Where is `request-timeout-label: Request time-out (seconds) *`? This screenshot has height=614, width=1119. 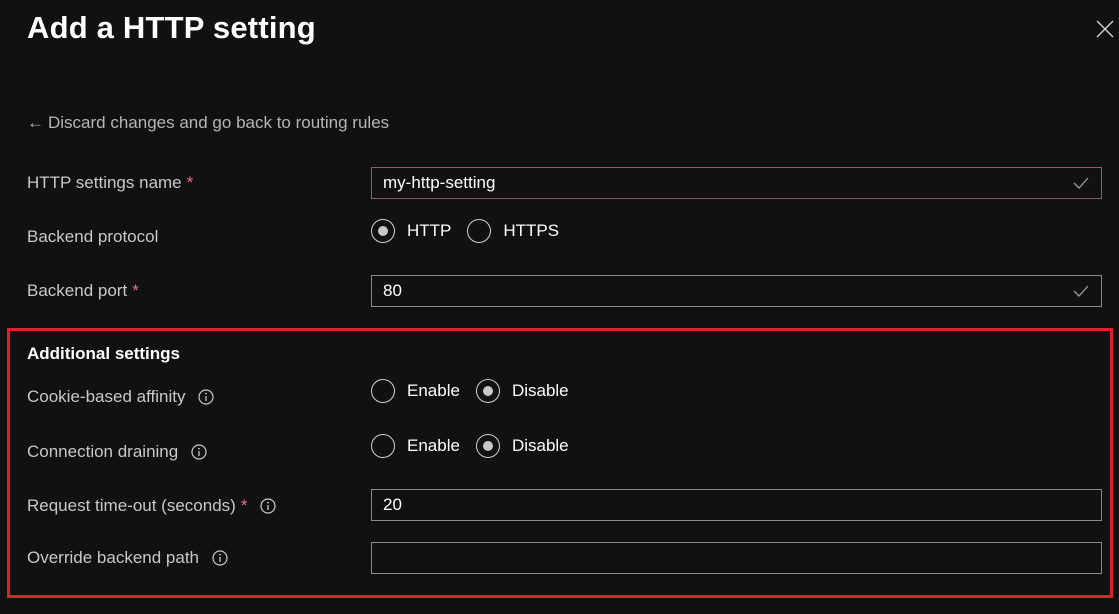 request-timeout-label: Request time-out (seconds) * is located at coordinates (152, 506).